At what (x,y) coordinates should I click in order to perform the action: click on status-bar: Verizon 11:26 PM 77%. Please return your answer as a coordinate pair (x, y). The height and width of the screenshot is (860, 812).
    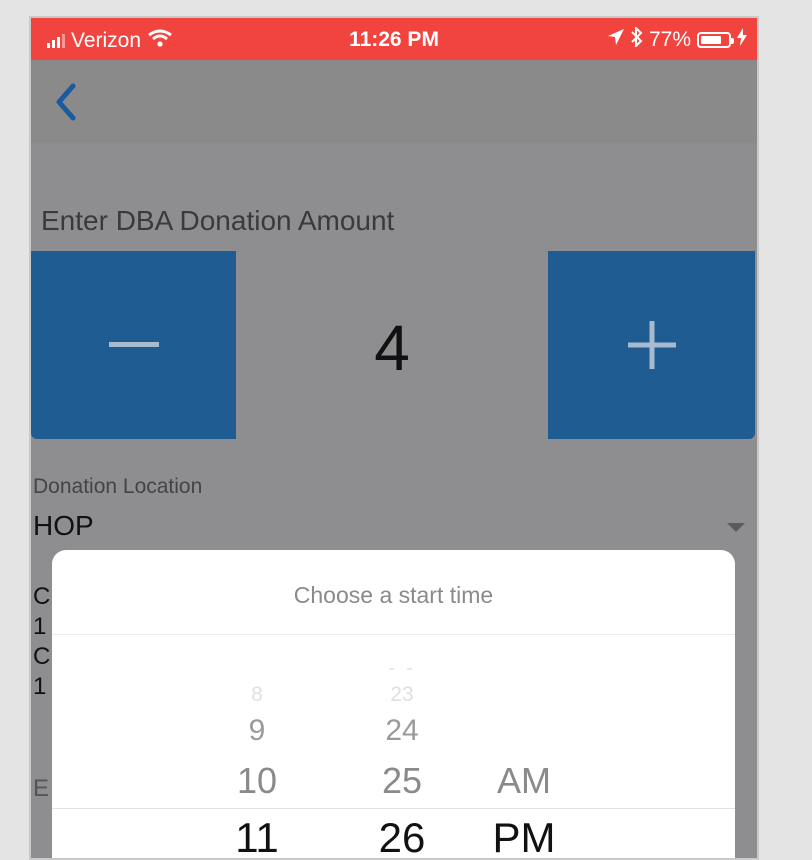
    Looking at the image, I should click on (394, 39).